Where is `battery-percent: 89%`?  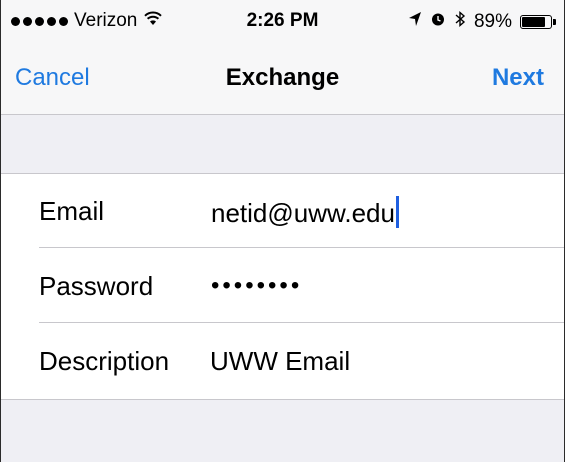
battery-percent: 89% is located at coordinates (492, 21).